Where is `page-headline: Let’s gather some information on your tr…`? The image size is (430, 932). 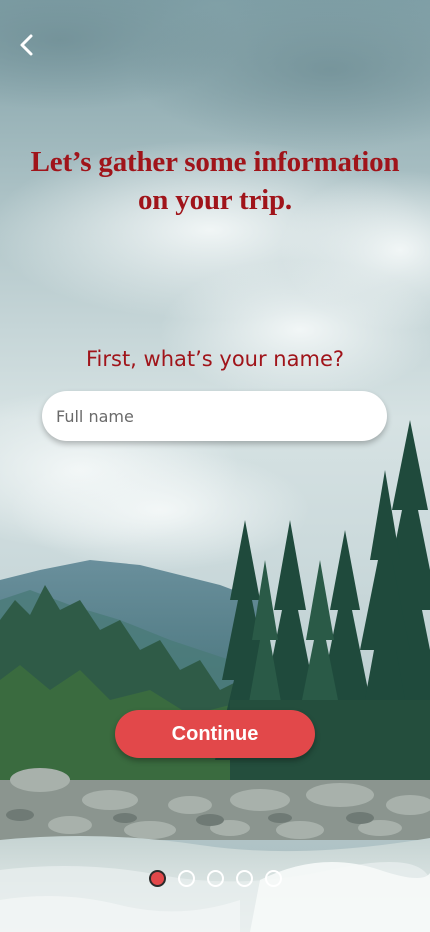 page-headline: Let’s gather some information on your tr… is located at coordinates (215, 181).